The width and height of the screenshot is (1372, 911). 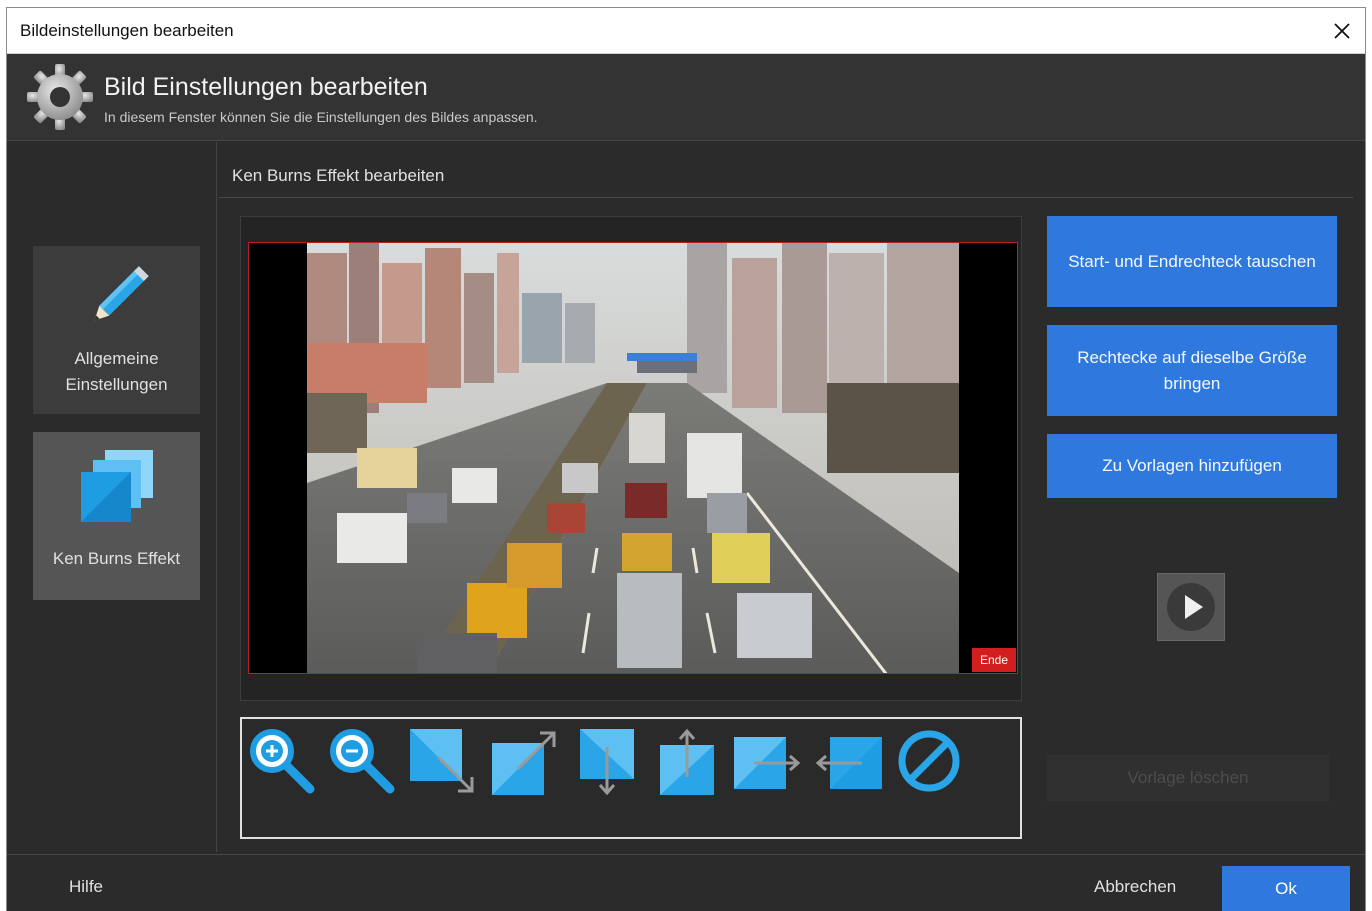 What do you see at coordinates (929, 762) in the screenshot?
I see `reset-icon` at bounding box center [929, 762].